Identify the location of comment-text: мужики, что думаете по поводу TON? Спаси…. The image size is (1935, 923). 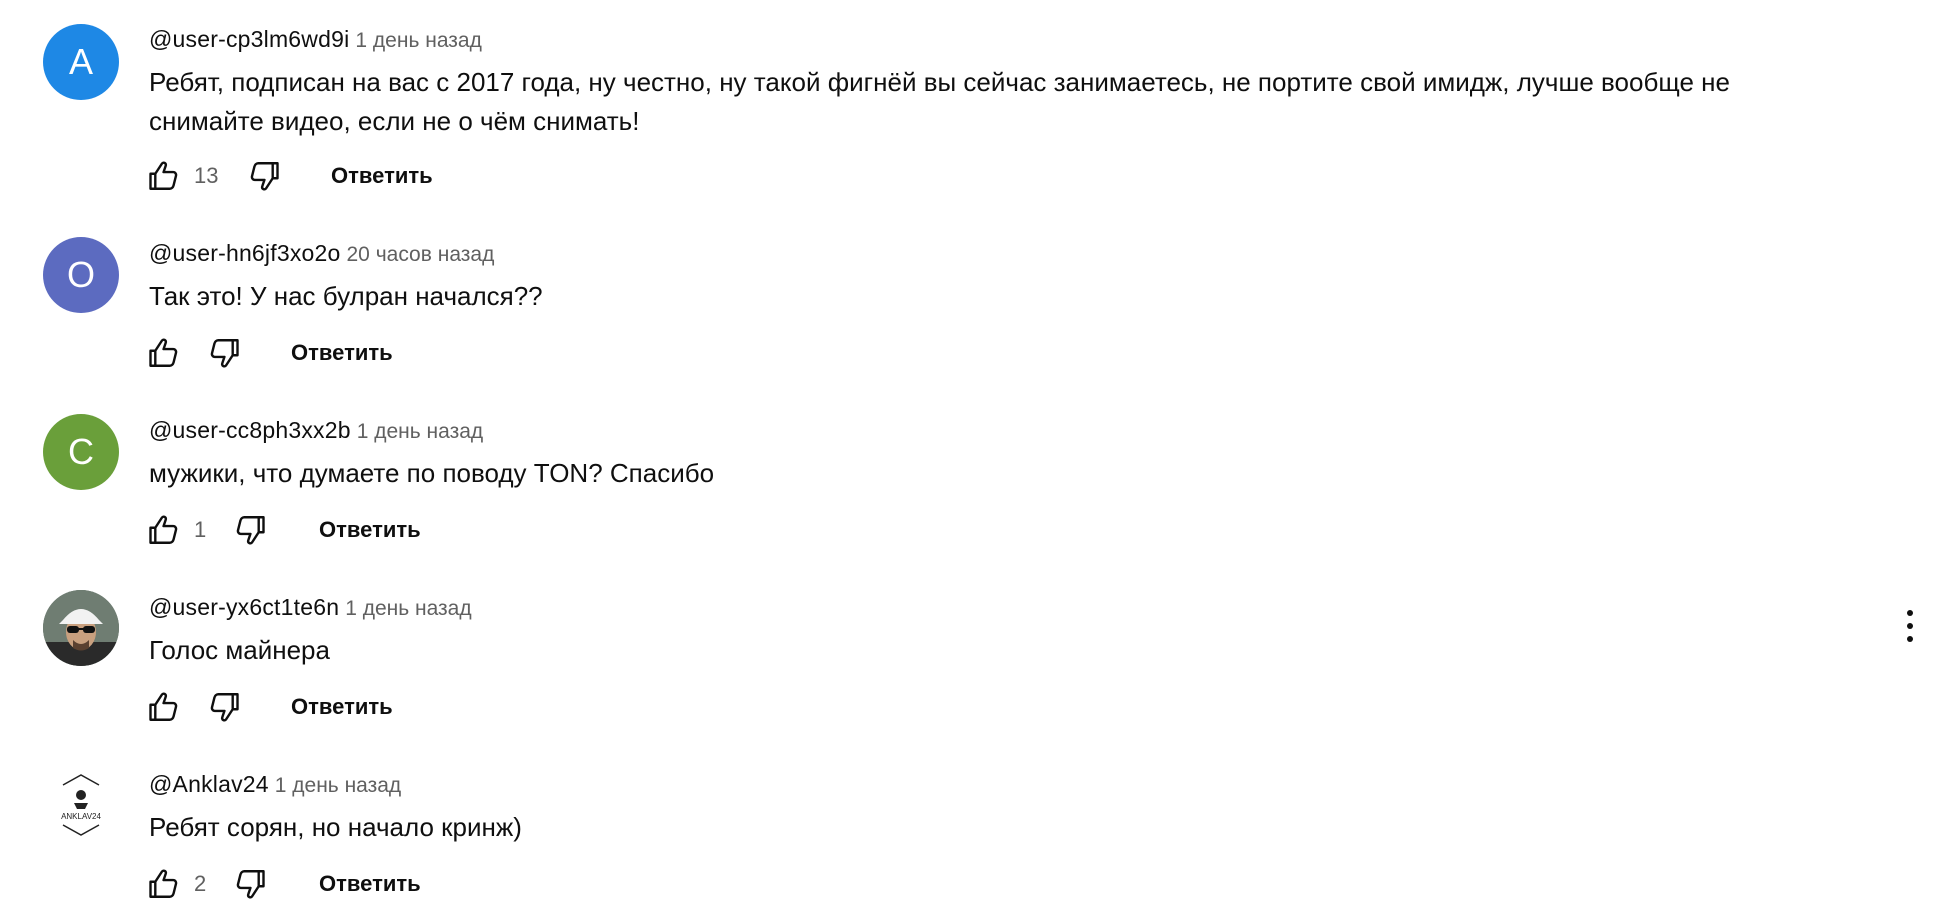
(432, 473).